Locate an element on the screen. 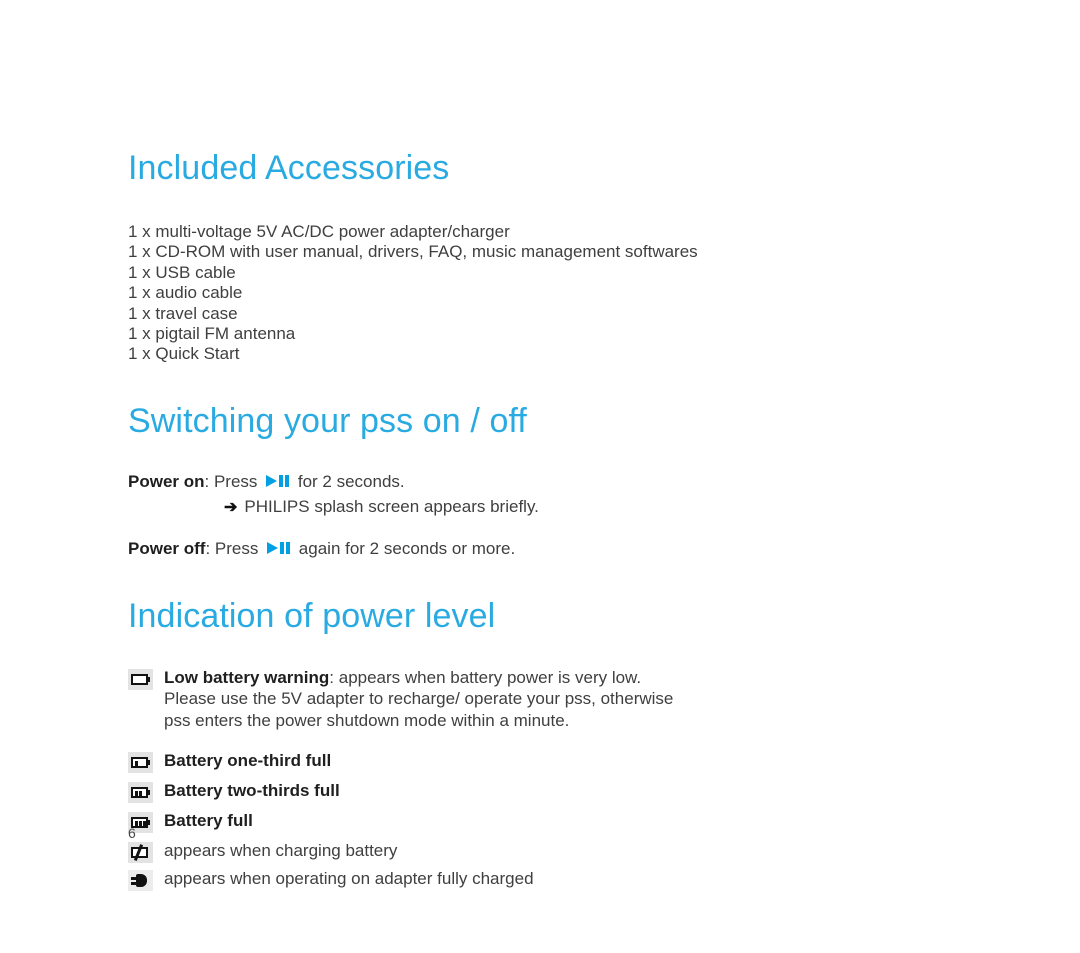 The width and height of the screenshot is (1080, 953). legend-bold-label: Battery two-thirds full is located at coordinates (252, 791).